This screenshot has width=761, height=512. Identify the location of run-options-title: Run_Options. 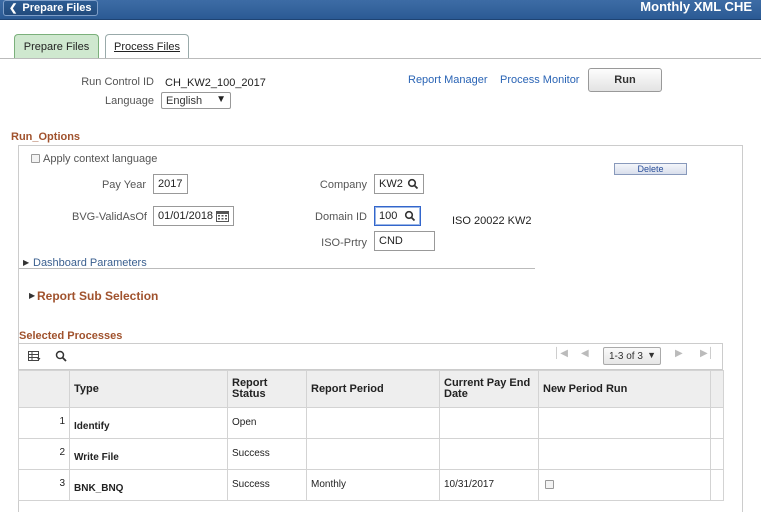
(46, 137).